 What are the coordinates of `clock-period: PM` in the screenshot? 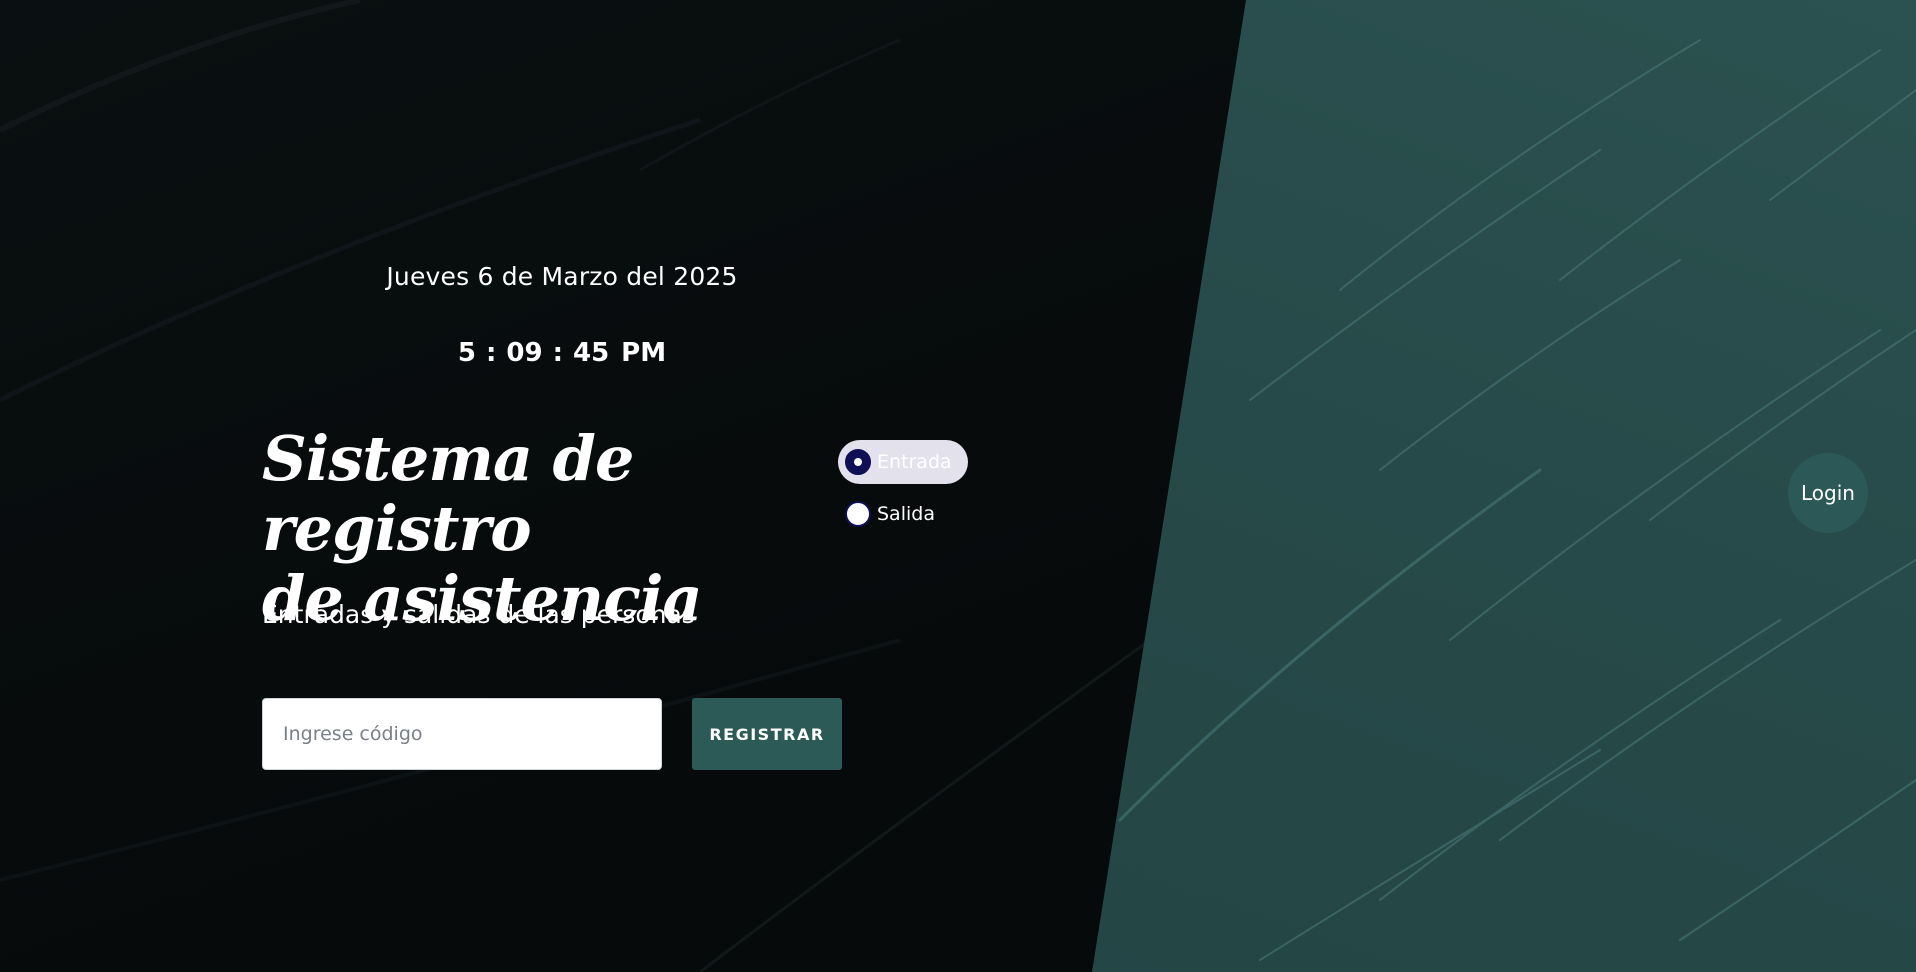 It's located at (644, 353).